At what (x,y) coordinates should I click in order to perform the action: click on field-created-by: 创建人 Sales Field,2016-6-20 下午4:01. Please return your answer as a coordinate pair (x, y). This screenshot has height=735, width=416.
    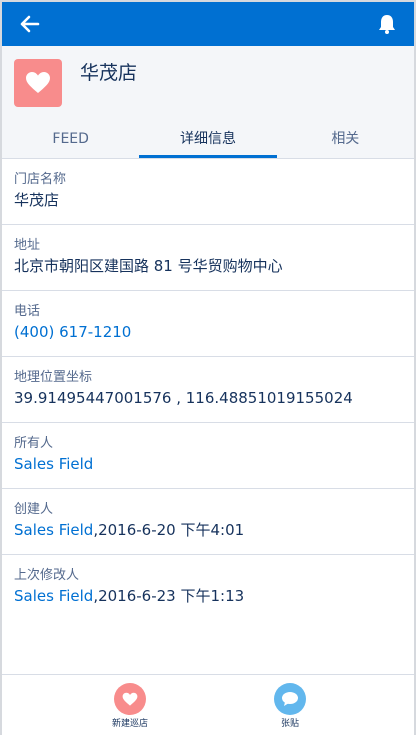
    Looking at the image, I should click on (208, 521).